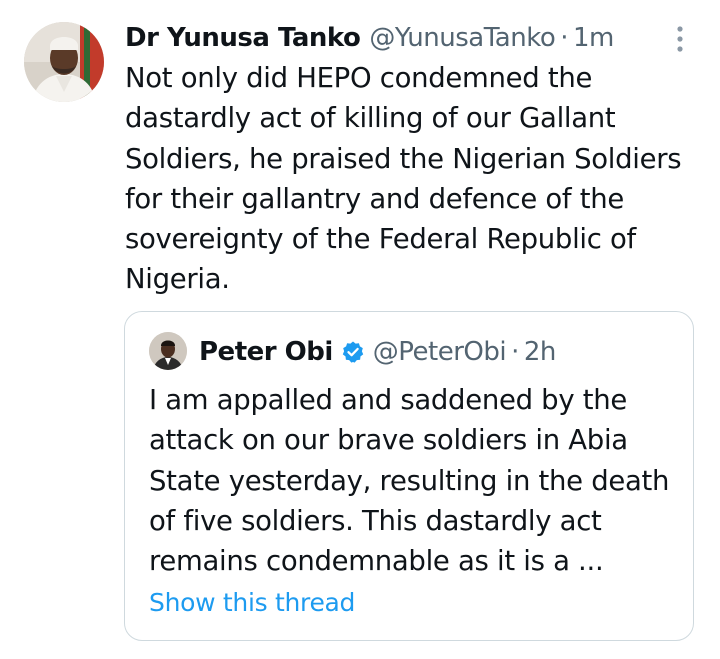  What do you see at coordinates (440, 352) in the screenshot?
I see `quoted-author-handle: @PeterObi` at bounding box center [440, 352].